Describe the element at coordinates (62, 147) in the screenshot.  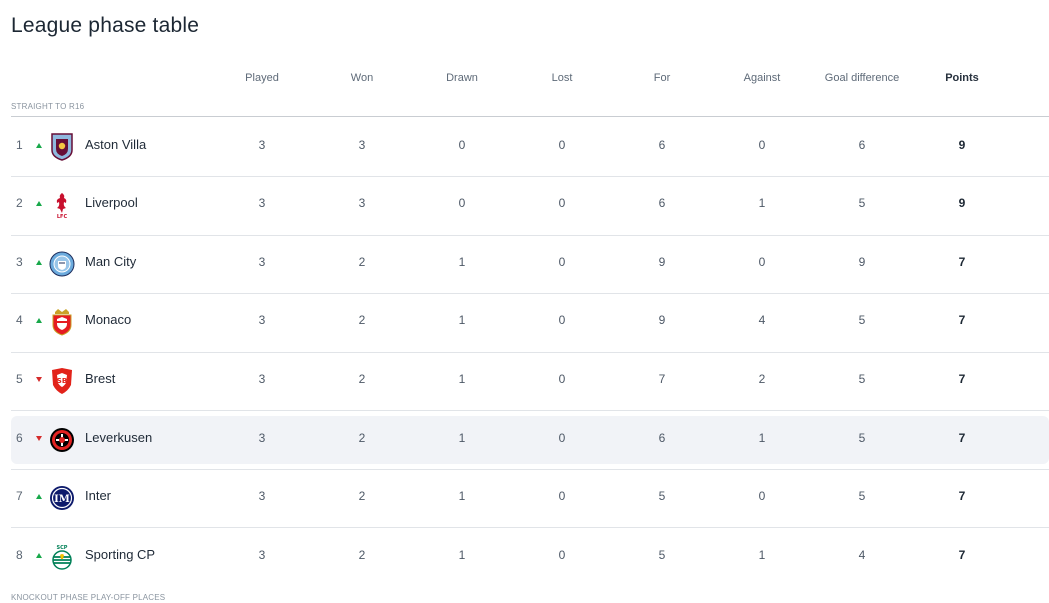
I see `aston-villa-crest-icon` at that location.